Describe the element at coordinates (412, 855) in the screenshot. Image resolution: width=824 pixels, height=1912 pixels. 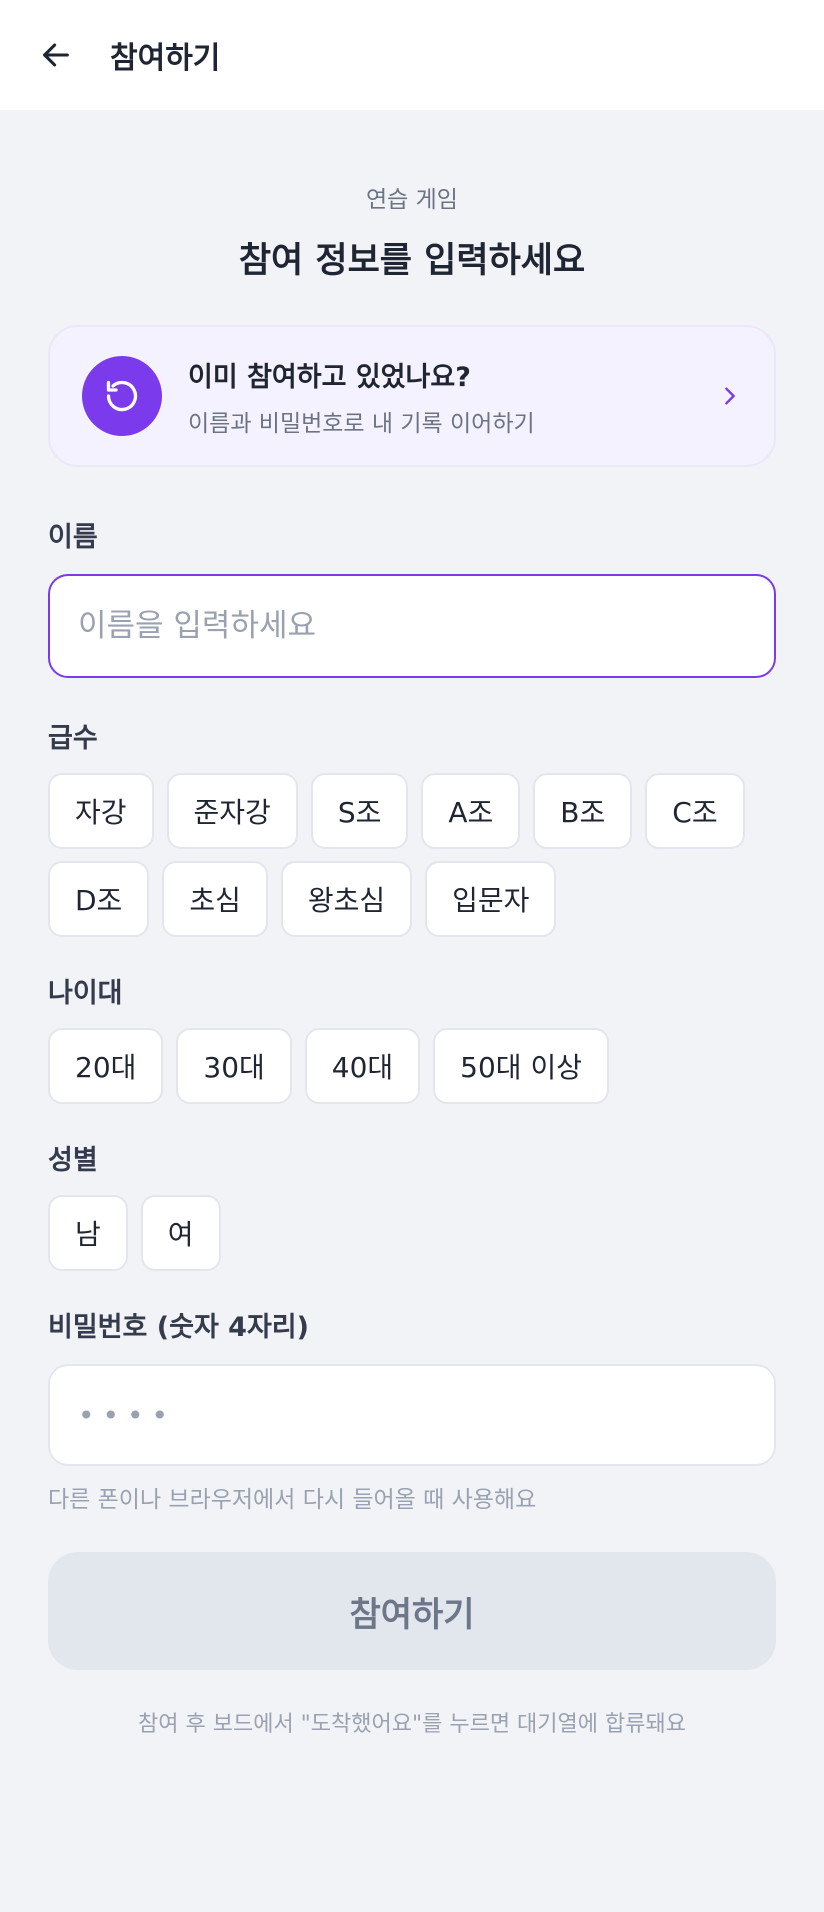
I see `grade-options: 자강 준자강 S조 A조 B조 C조 D조 초심 왕초심 입문자` at that location.